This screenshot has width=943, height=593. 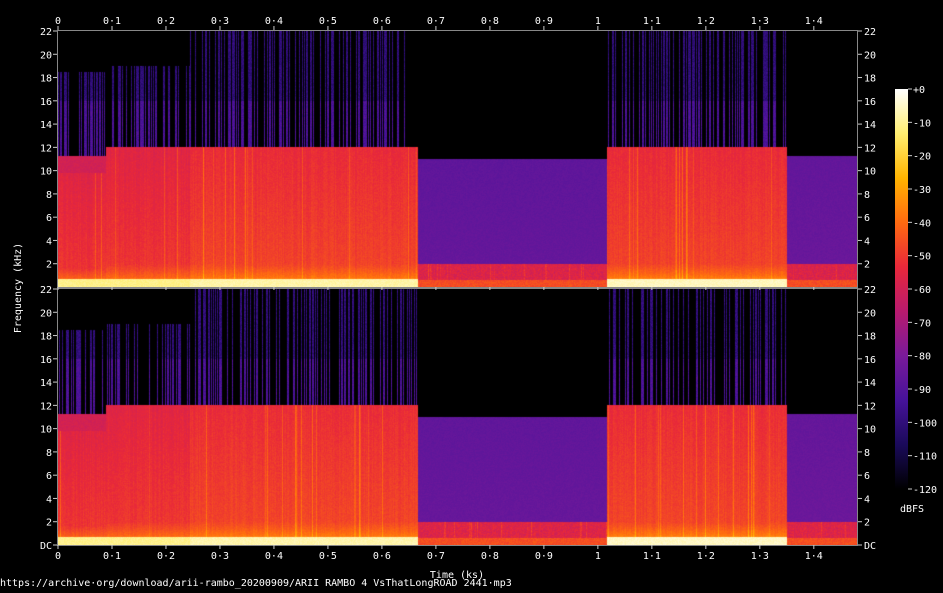 What do you see at coordinates (46, 148) in the screenshot?
I see `y-top-tick-label-left: 12` at bounding box center [46, 148].